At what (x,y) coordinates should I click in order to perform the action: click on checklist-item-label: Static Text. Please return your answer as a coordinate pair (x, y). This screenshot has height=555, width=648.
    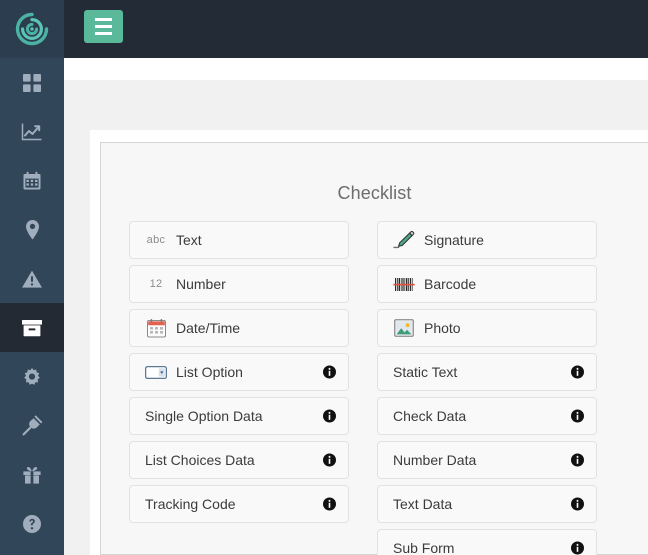
    Looking at the image, I should click on (425, 372).